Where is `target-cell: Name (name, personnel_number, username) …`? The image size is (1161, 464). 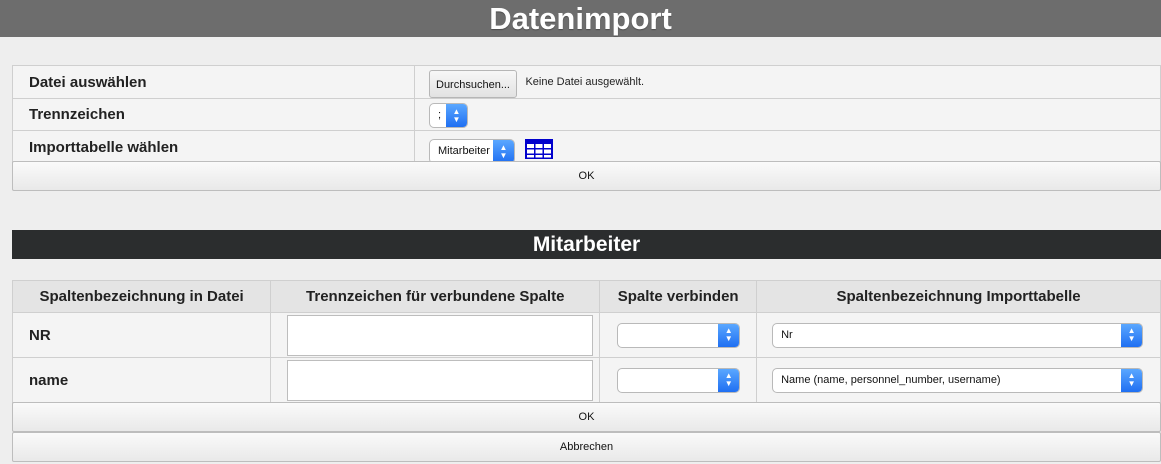
target-cell: Name (name, personnel_number, username) … is located at coordinates (958, 380).